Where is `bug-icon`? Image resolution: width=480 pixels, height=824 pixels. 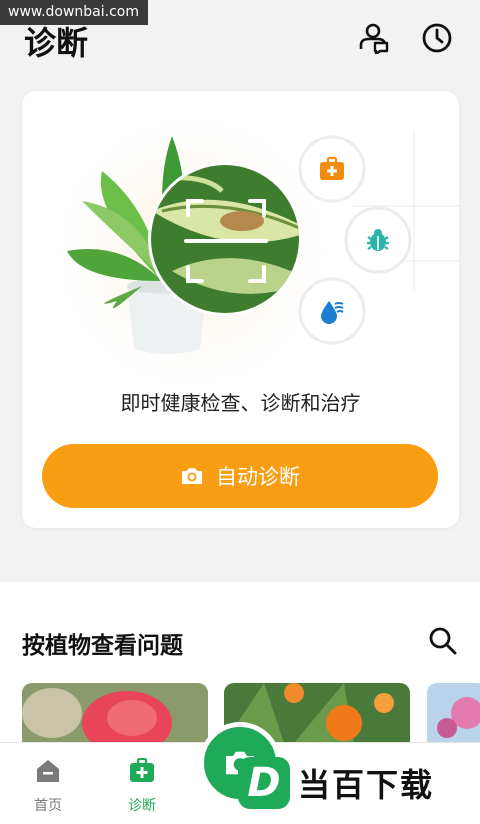 bug-icon is located at coordinates (378, 240).